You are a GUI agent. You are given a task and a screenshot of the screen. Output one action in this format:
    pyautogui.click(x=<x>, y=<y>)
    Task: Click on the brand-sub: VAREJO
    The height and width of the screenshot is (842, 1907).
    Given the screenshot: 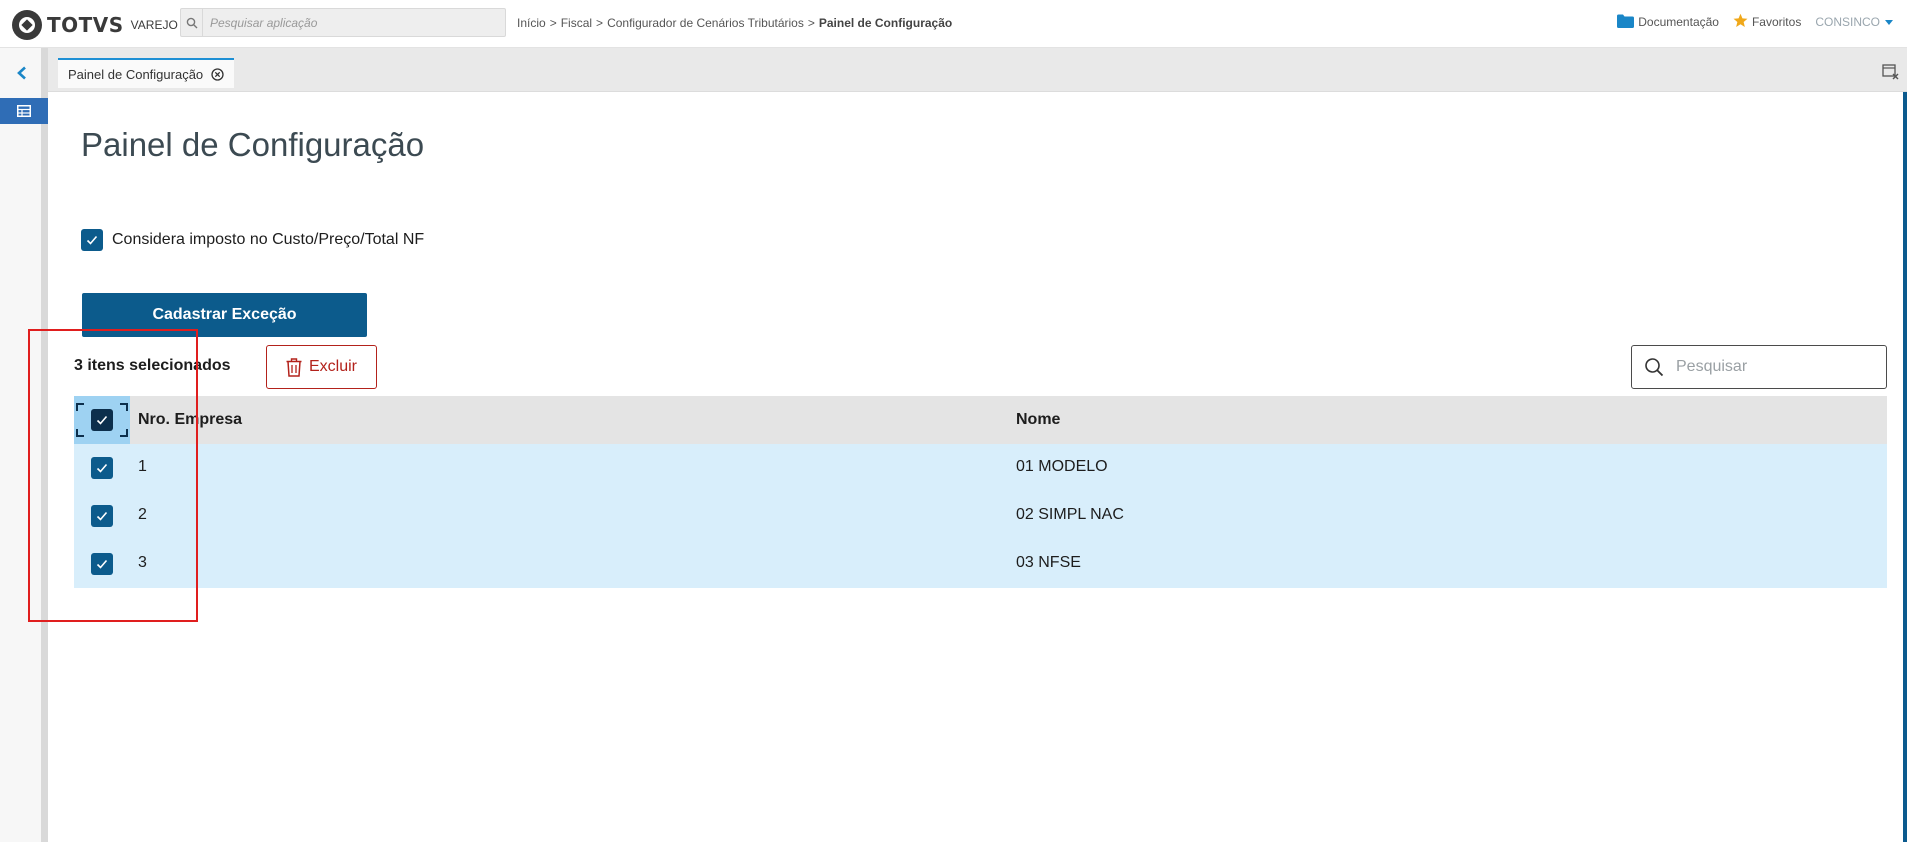 What is the action you would take?
    pyautogui.click(x=154, y=25)
    